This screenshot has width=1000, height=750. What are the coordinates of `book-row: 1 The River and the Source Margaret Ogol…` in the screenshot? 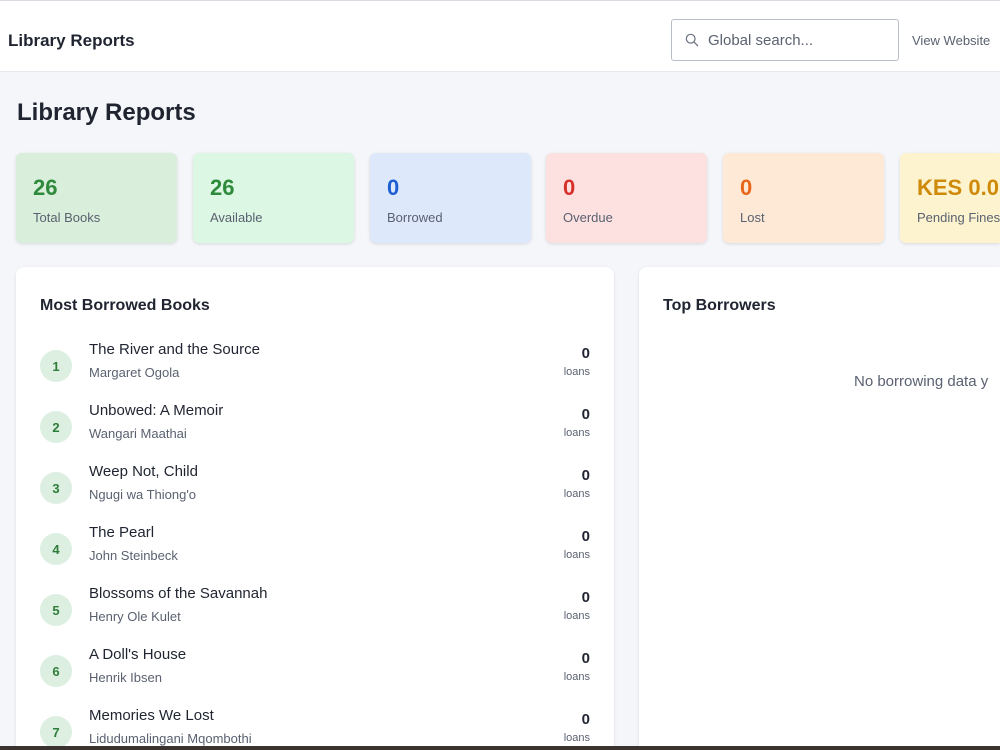 It's located at (315, 365).